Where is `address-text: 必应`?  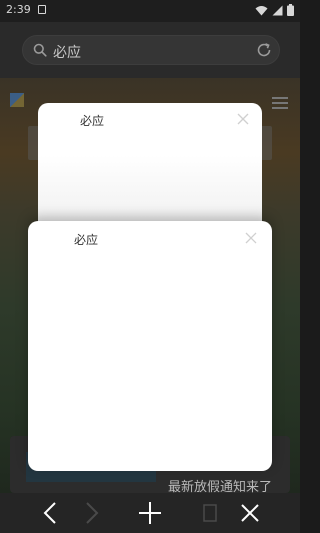
address-text: 必应 is located at coordinates (67, 53).